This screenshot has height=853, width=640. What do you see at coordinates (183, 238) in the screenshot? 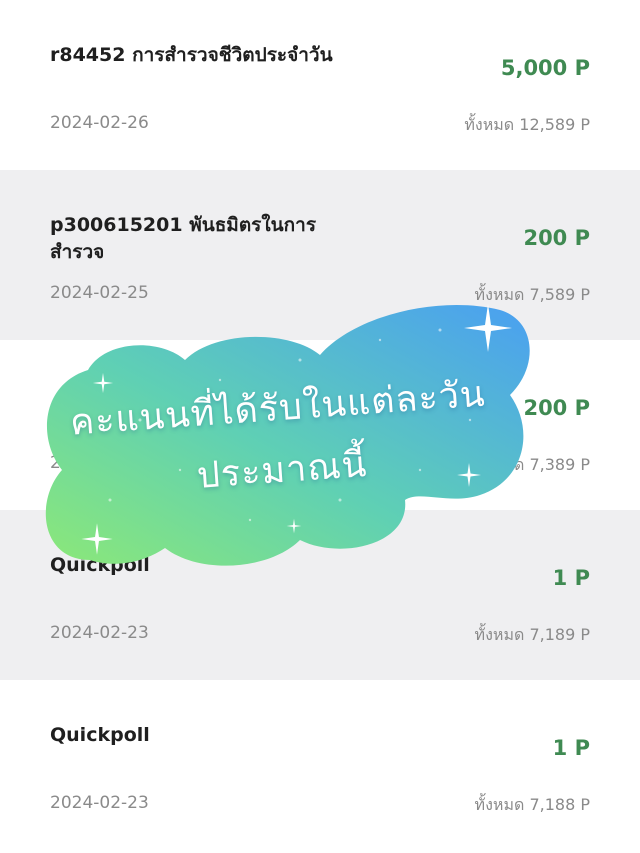
I see `transaction-title: p300615201 พันธมิตรในการสำรวจ` at bounding box center [183, 238].